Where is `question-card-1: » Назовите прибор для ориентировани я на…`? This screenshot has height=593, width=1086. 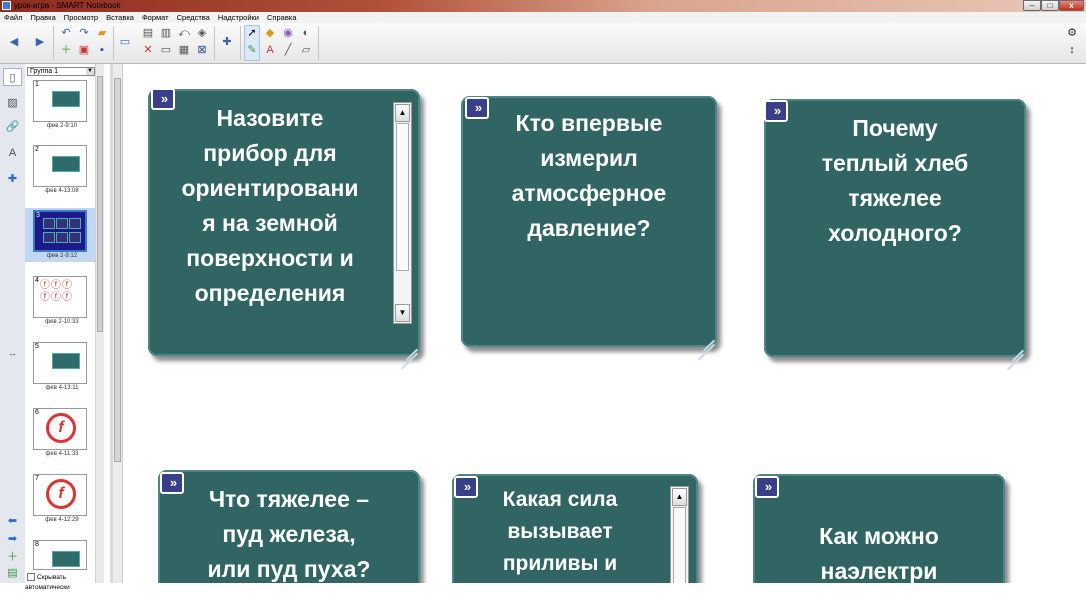 question-card-1: » Назовите прибор для ориентировани я на… is located at coordinates (284, 229).